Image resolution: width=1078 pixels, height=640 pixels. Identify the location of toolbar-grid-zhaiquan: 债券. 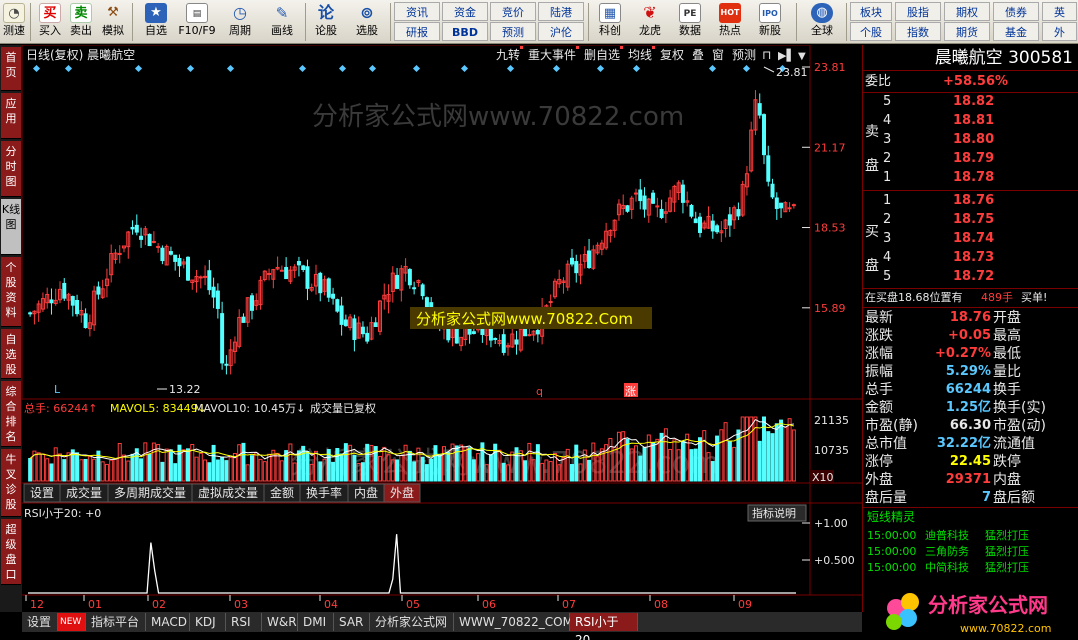
(1016, 11).